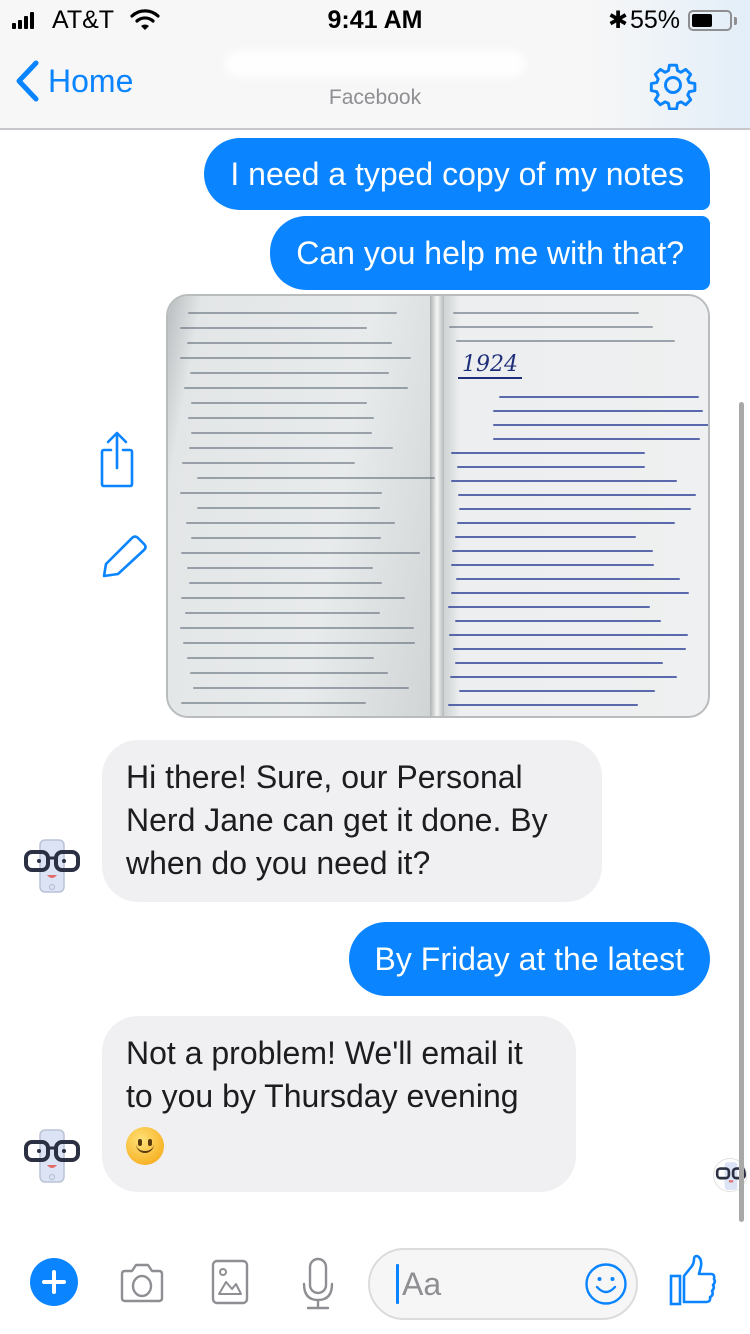 The width and height of the screenshot is (750, 1334). Describe the element at coordinates (655, 20) in the screenshot. I see `battery-percent: 55%` at that location.